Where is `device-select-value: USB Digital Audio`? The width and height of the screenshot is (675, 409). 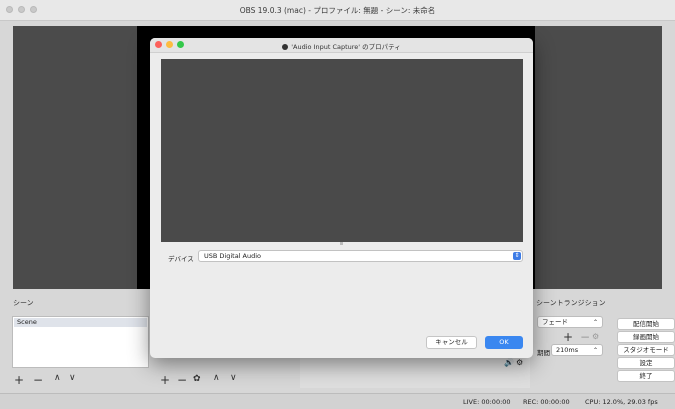
device-select-value: USB Digital Audio is located at coordinates (233, 256).